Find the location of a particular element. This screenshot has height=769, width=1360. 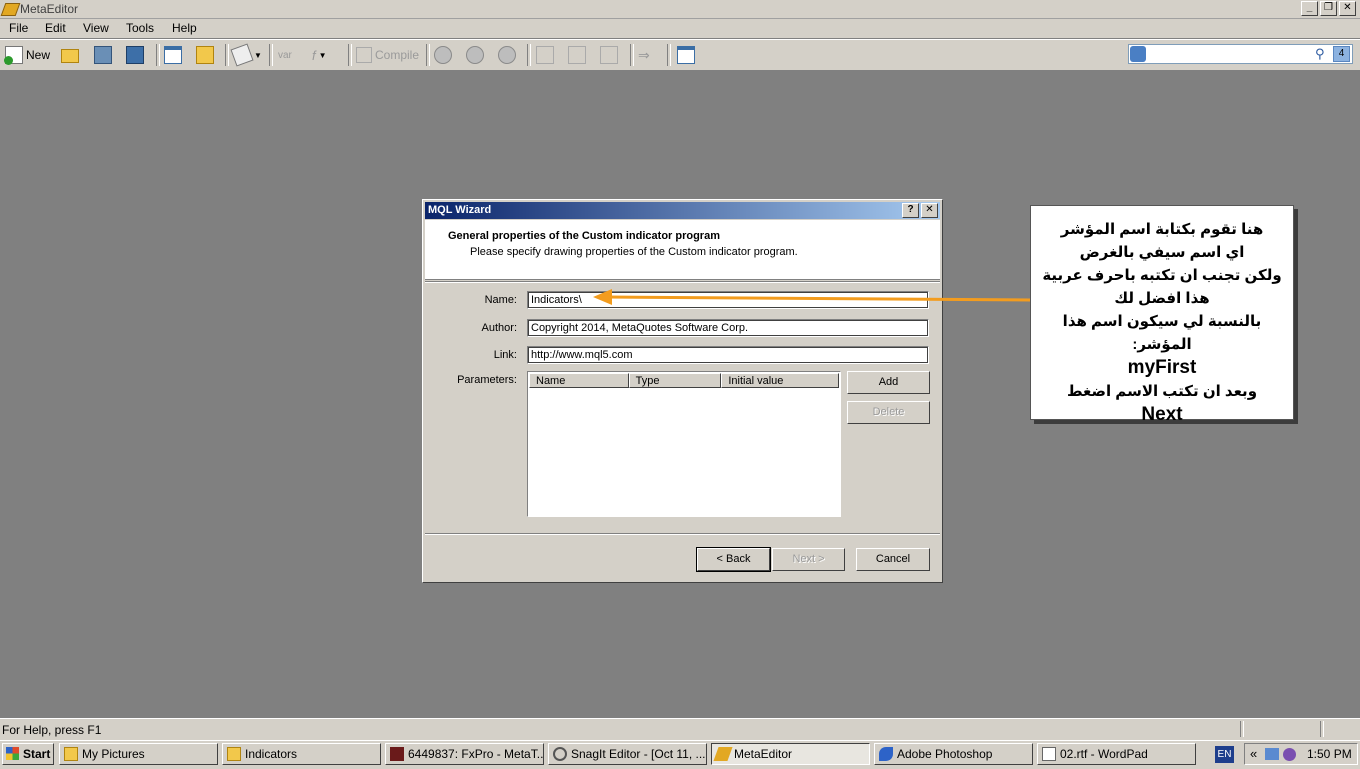

task-my-pictures: My Pictures is located at coordinates (138, 754).